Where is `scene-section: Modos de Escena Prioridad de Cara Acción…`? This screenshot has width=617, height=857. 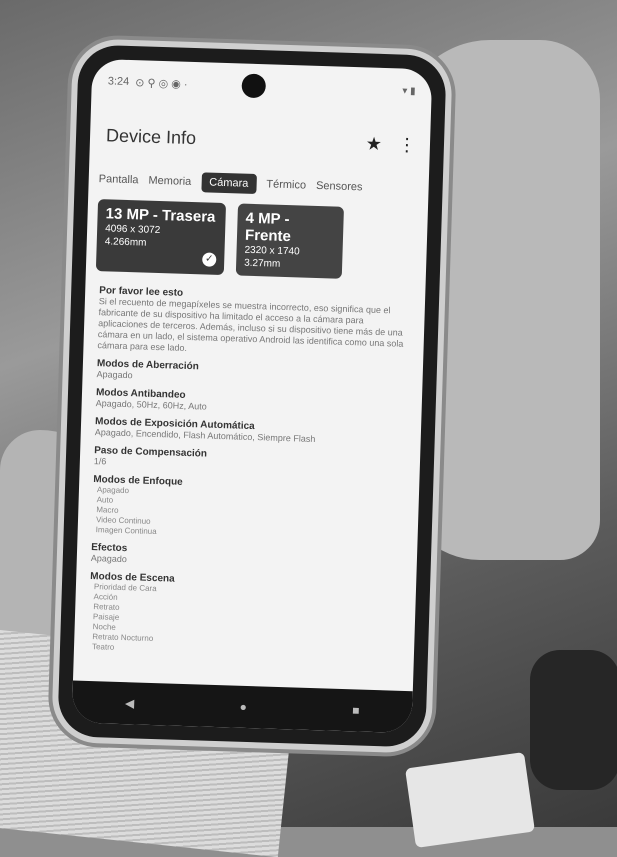 scene-section: Modos de Escena Prioridad de Cara Acción… is located at coordinates (244, 616).